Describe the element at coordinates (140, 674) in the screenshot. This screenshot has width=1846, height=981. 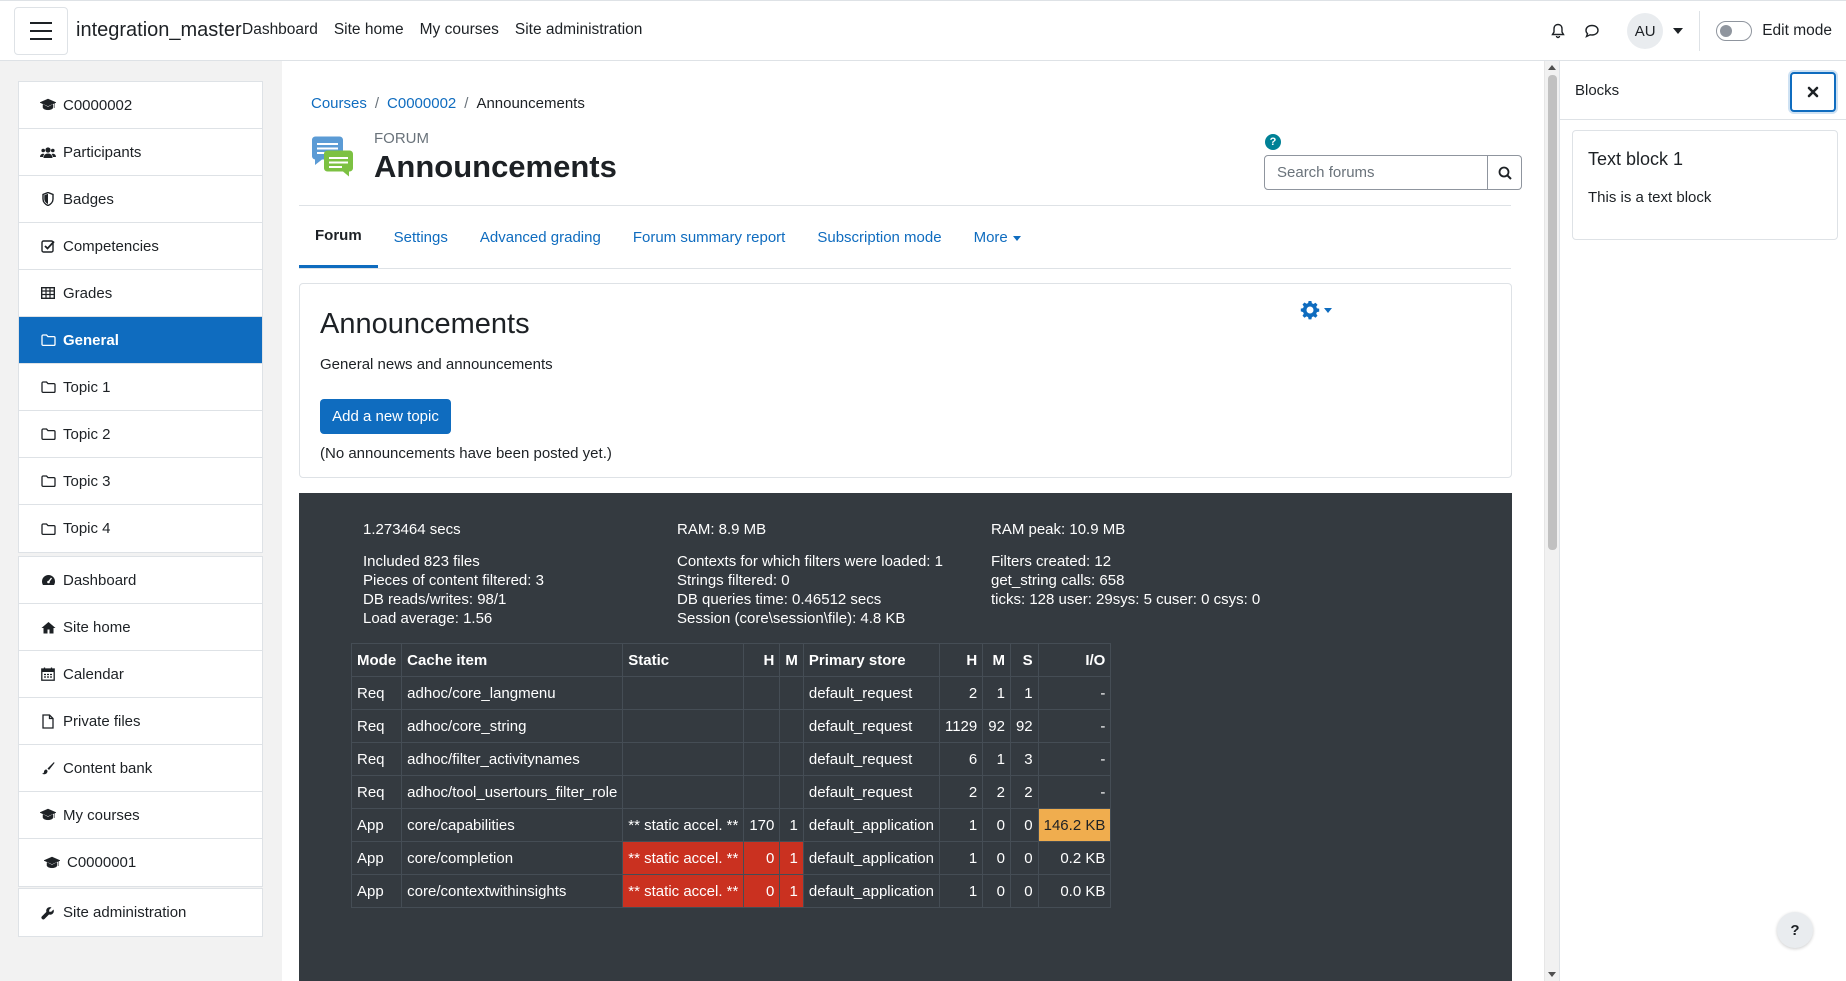
I see `site-nav-item-calendar: Calendar` at that location.